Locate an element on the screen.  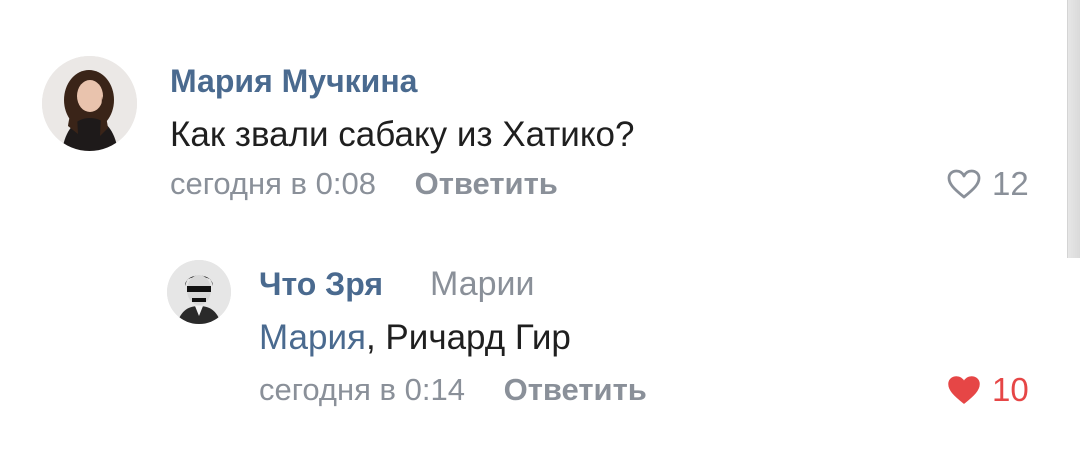
like-button: 12 is located at coordinates (987, 184).